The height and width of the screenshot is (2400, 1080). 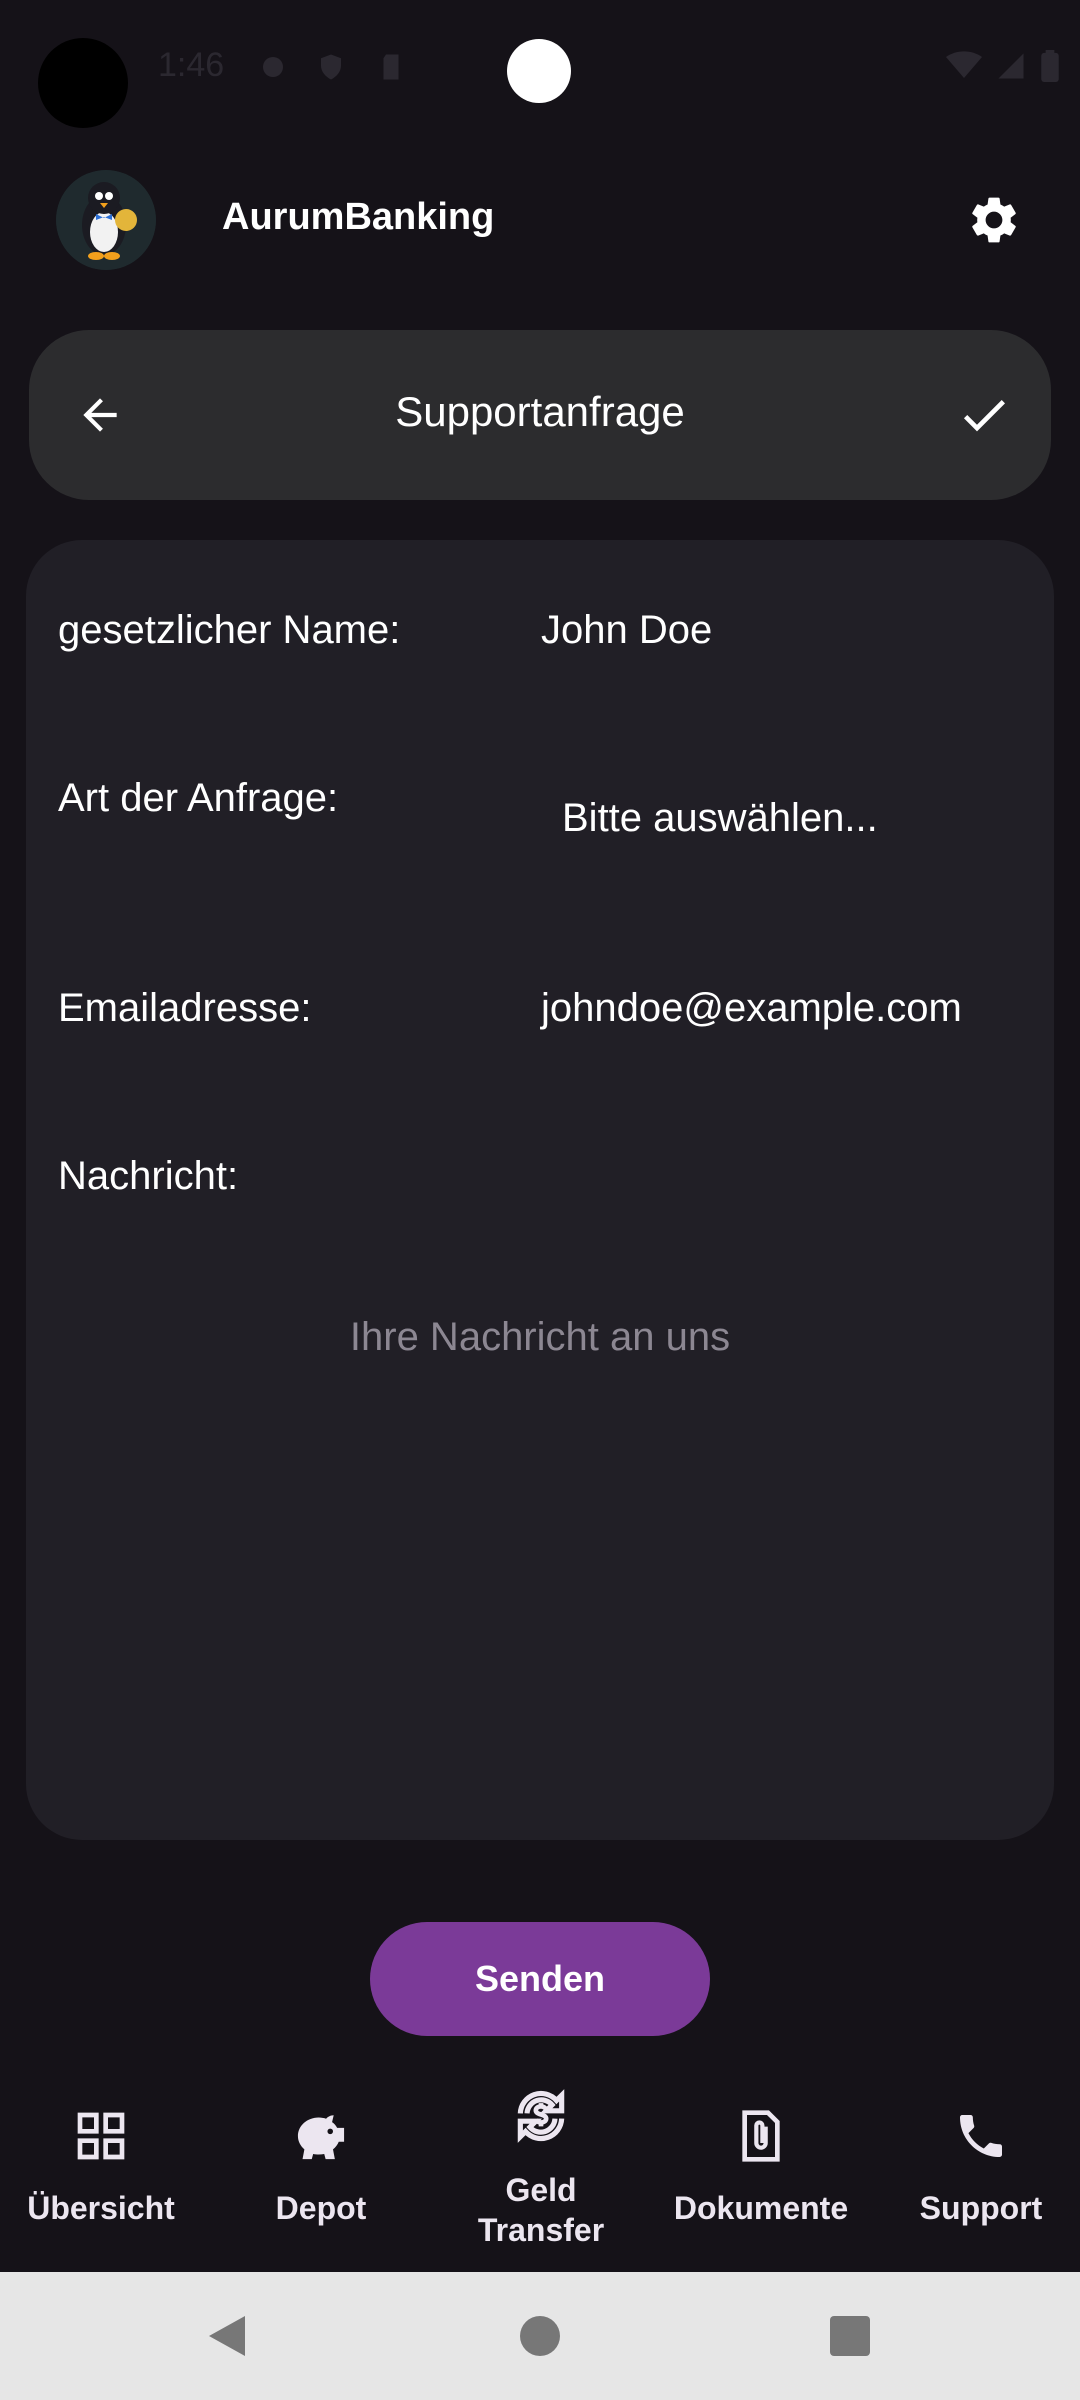 I want to click on message-input: Ihre Nachricht an uns, so click(x=540, y=1337).